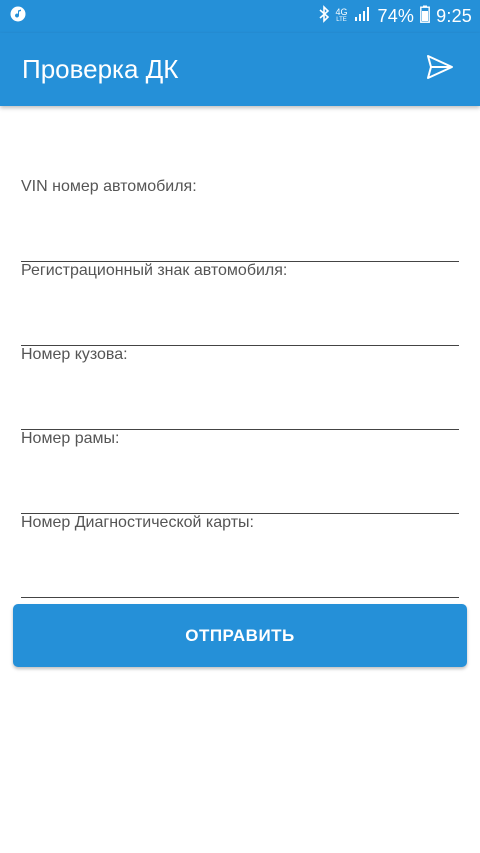 The height and width of the screenshot is (853, 480). I want to click on app-bar: Проверка ДК, so click(240, 69).